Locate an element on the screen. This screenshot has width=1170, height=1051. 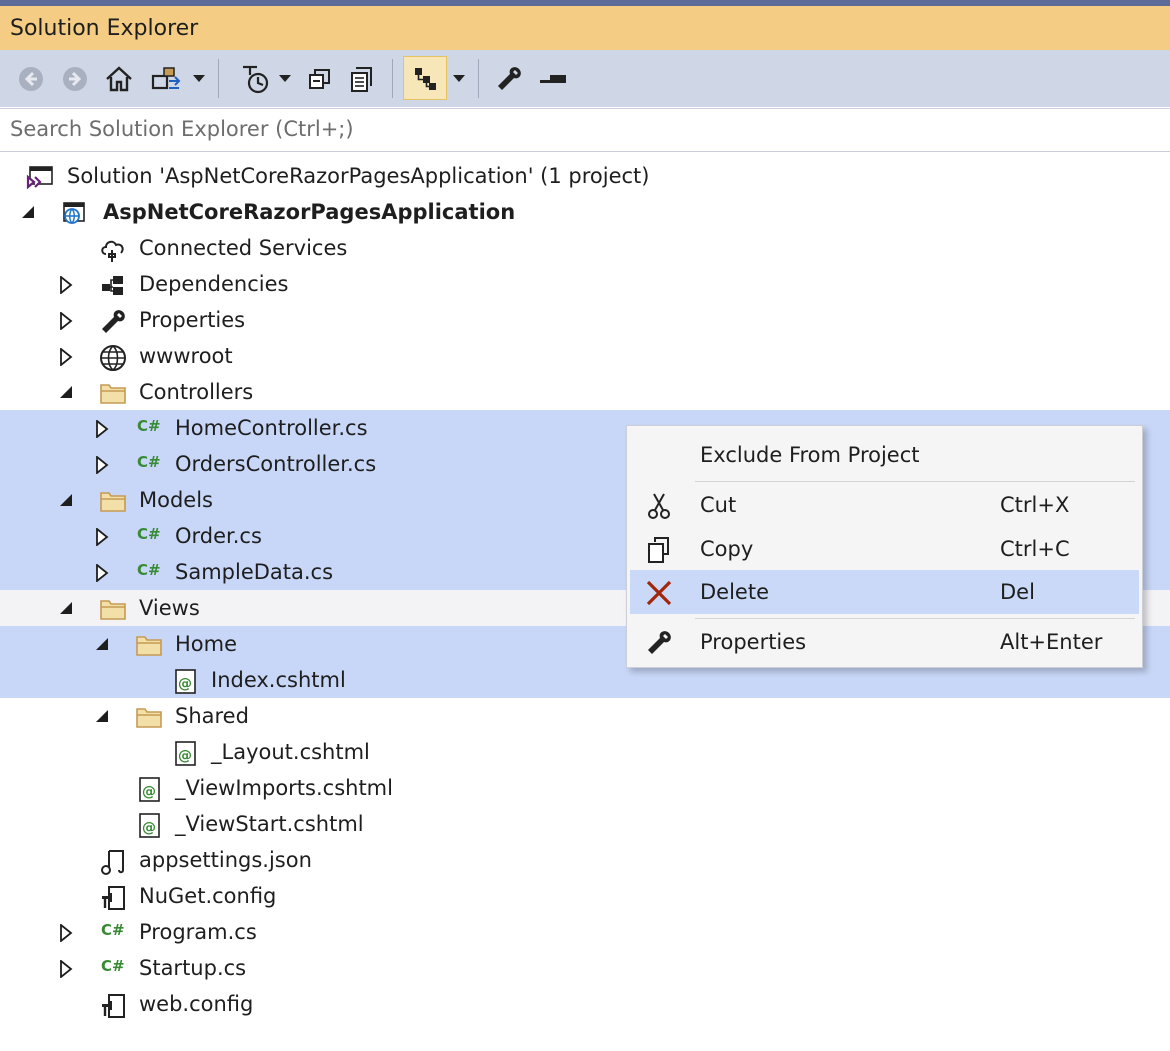
web-project-icon is located at coordinates (74, 213).